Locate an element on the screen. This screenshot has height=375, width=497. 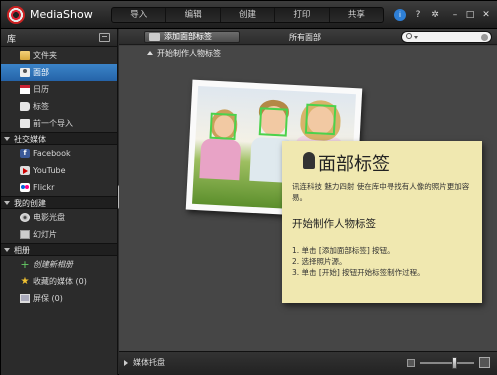
sidebar-item-youtube: YouTube is located at coordinates (59, 170).